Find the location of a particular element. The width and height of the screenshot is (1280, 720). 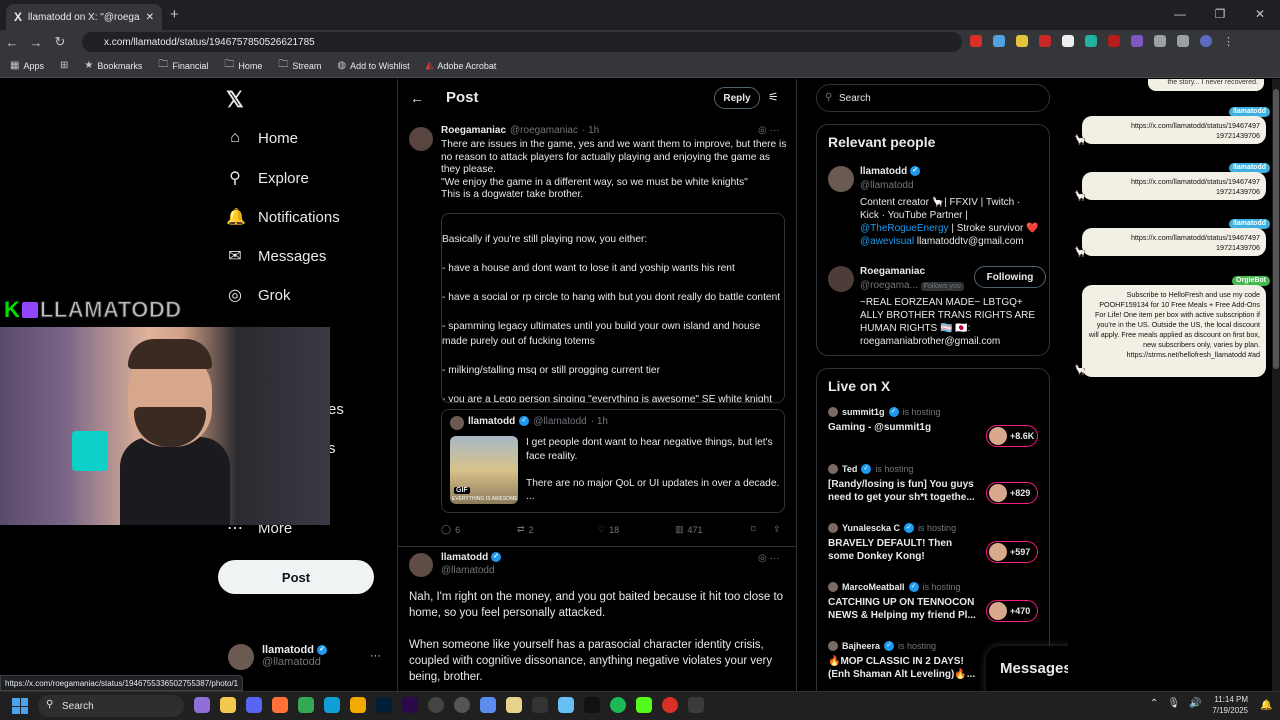

nav-notifications: 🔔 Notifications is located at coordinates (283, 217).